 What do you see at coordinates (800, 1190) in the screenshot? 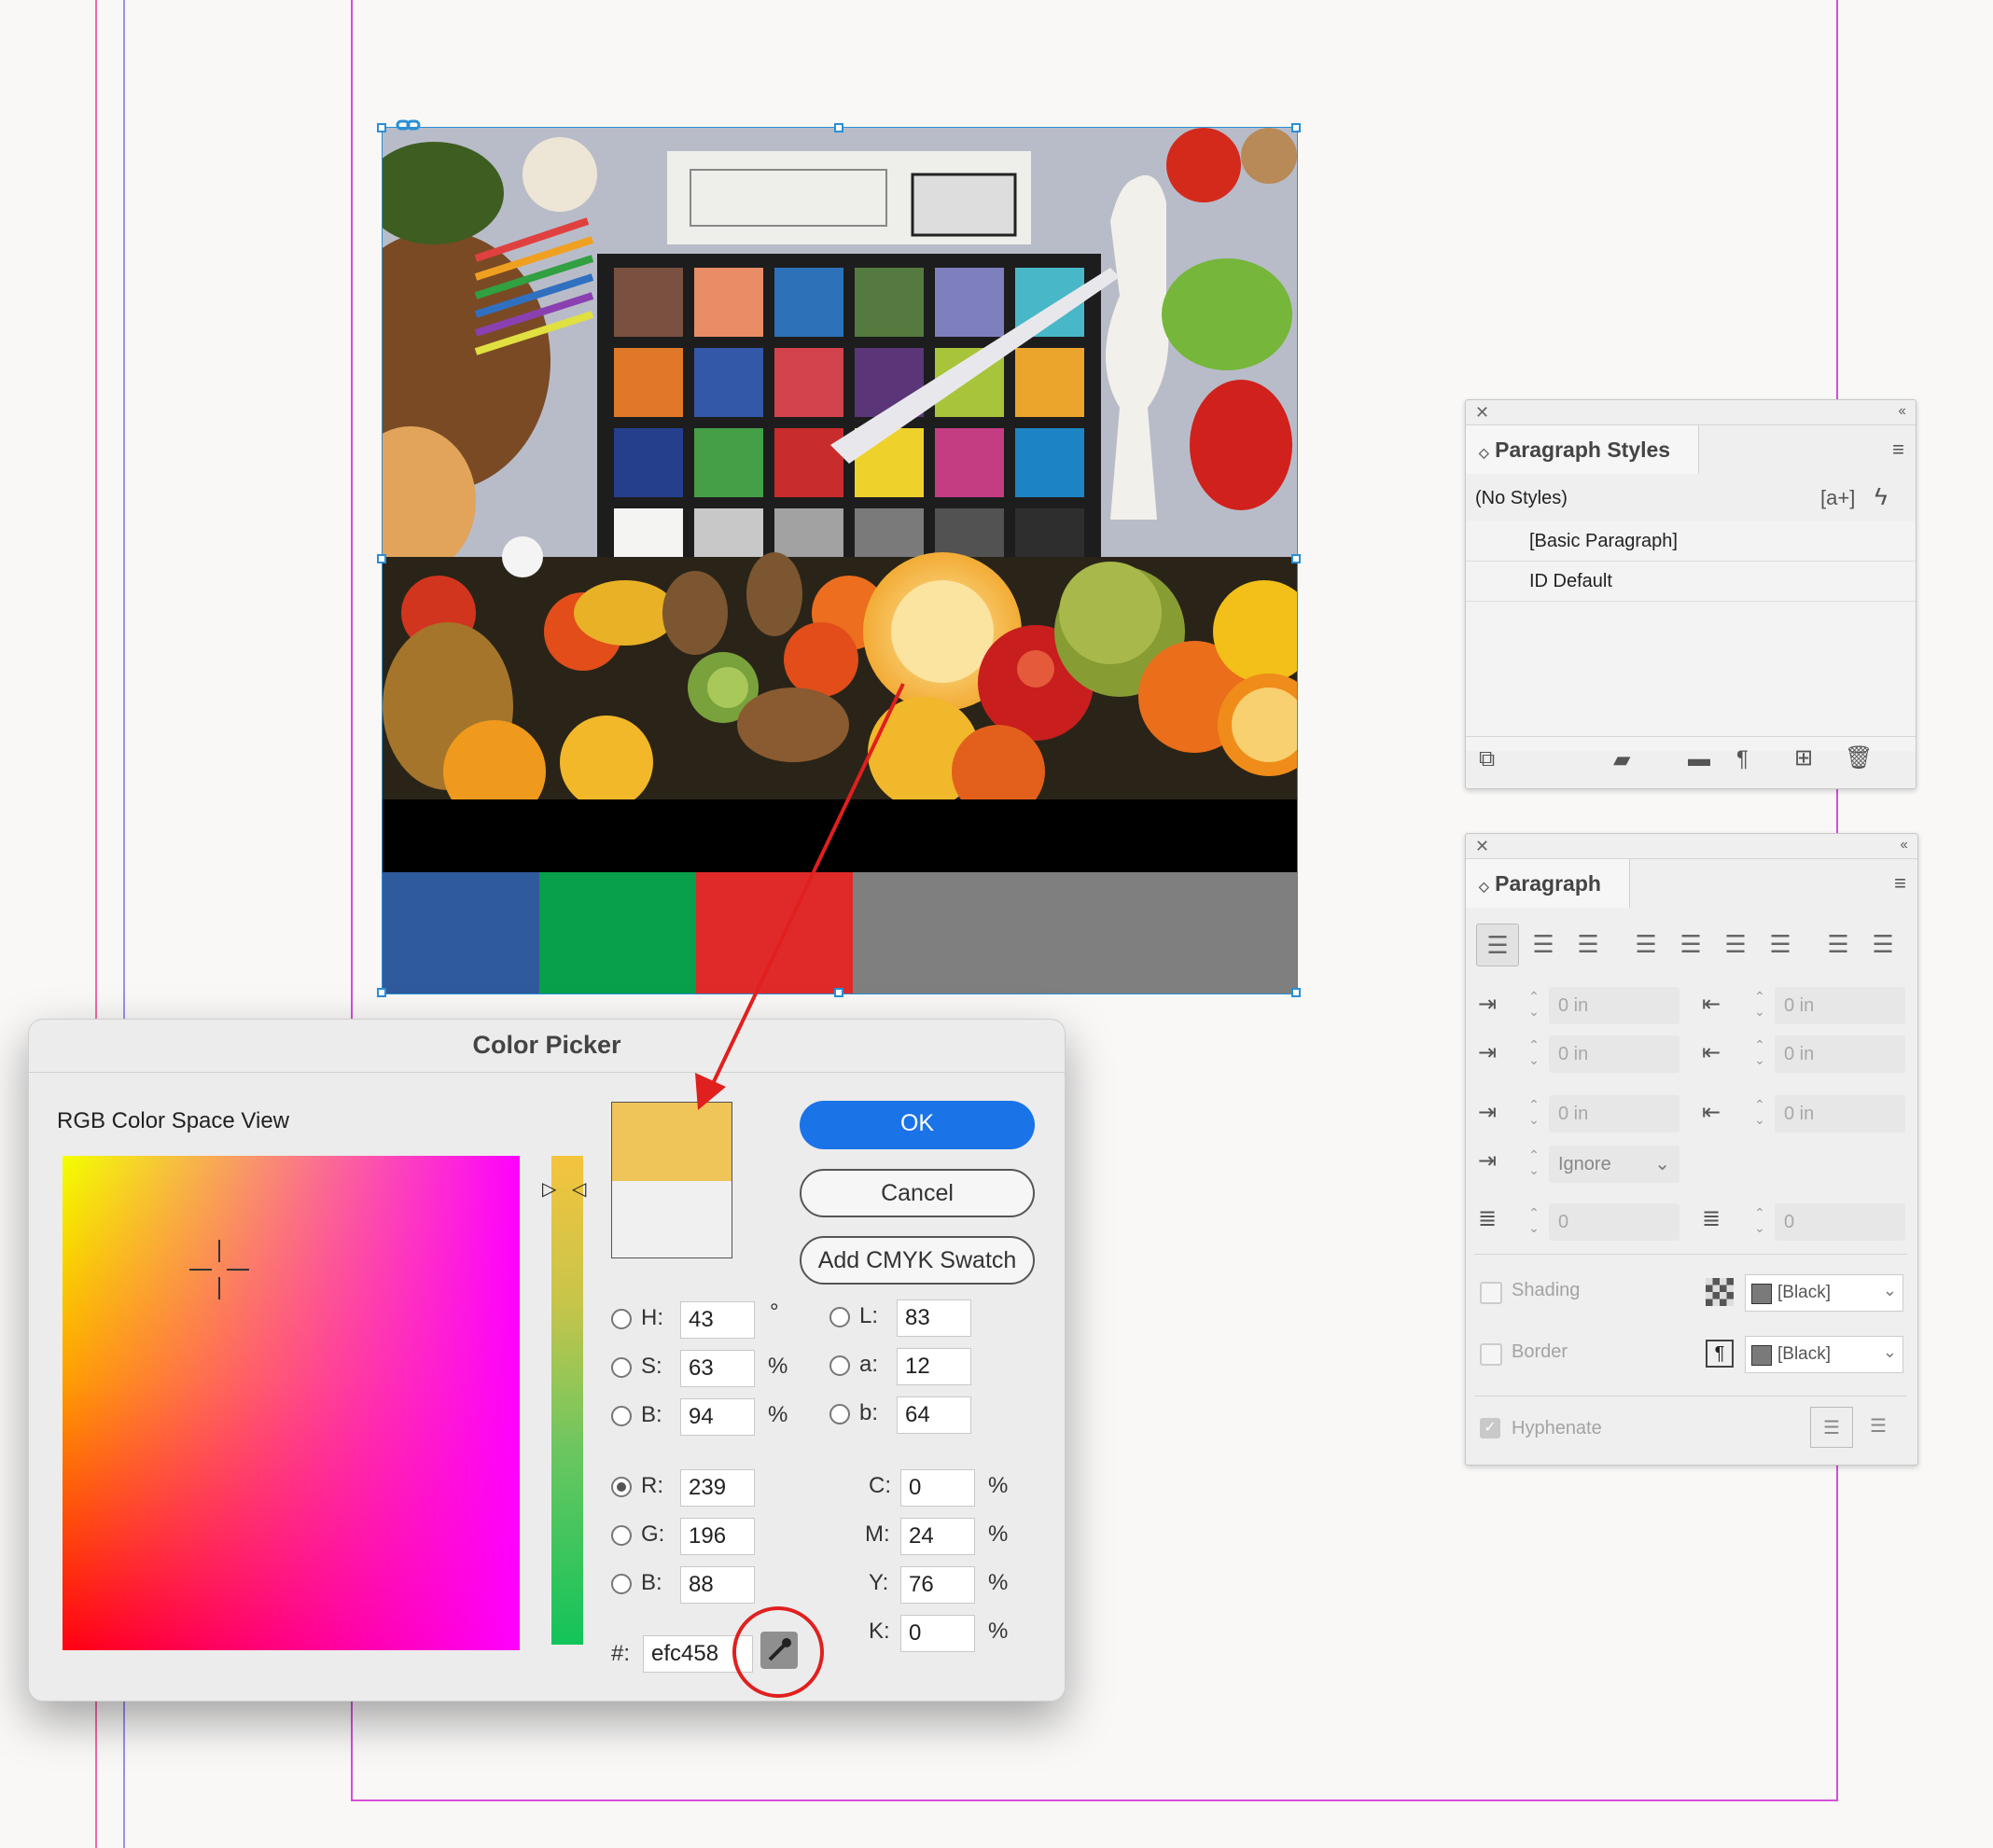
I see `annotation-overlay` at bounding box center [800, 1190].